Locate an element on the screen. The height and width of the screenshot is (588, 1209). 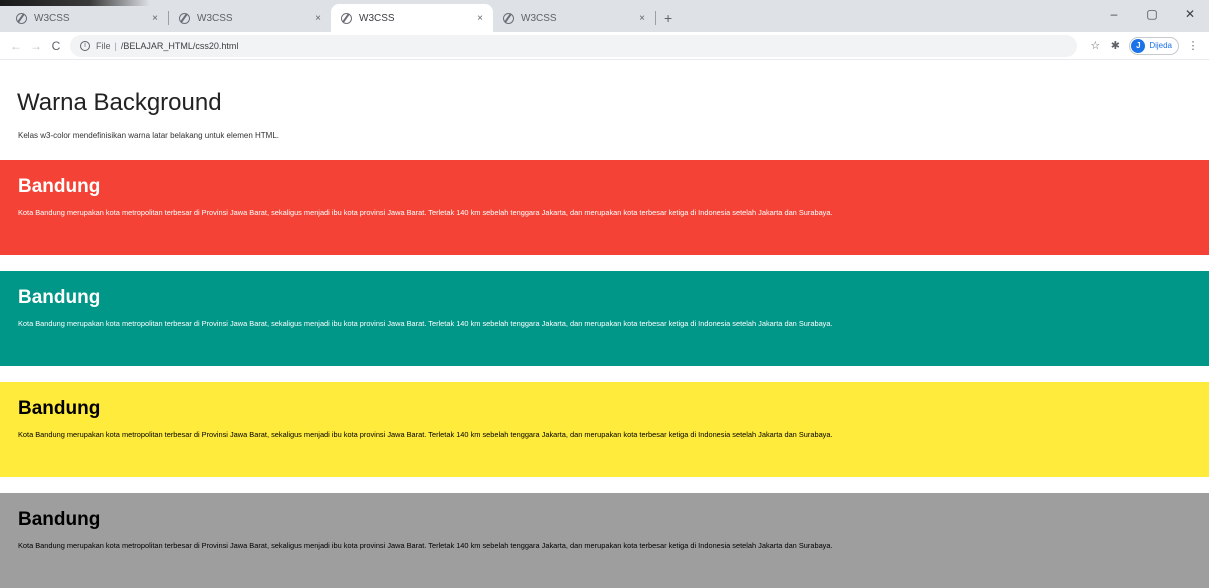
page-title: Warna Background is located at coordinates (119, 102).